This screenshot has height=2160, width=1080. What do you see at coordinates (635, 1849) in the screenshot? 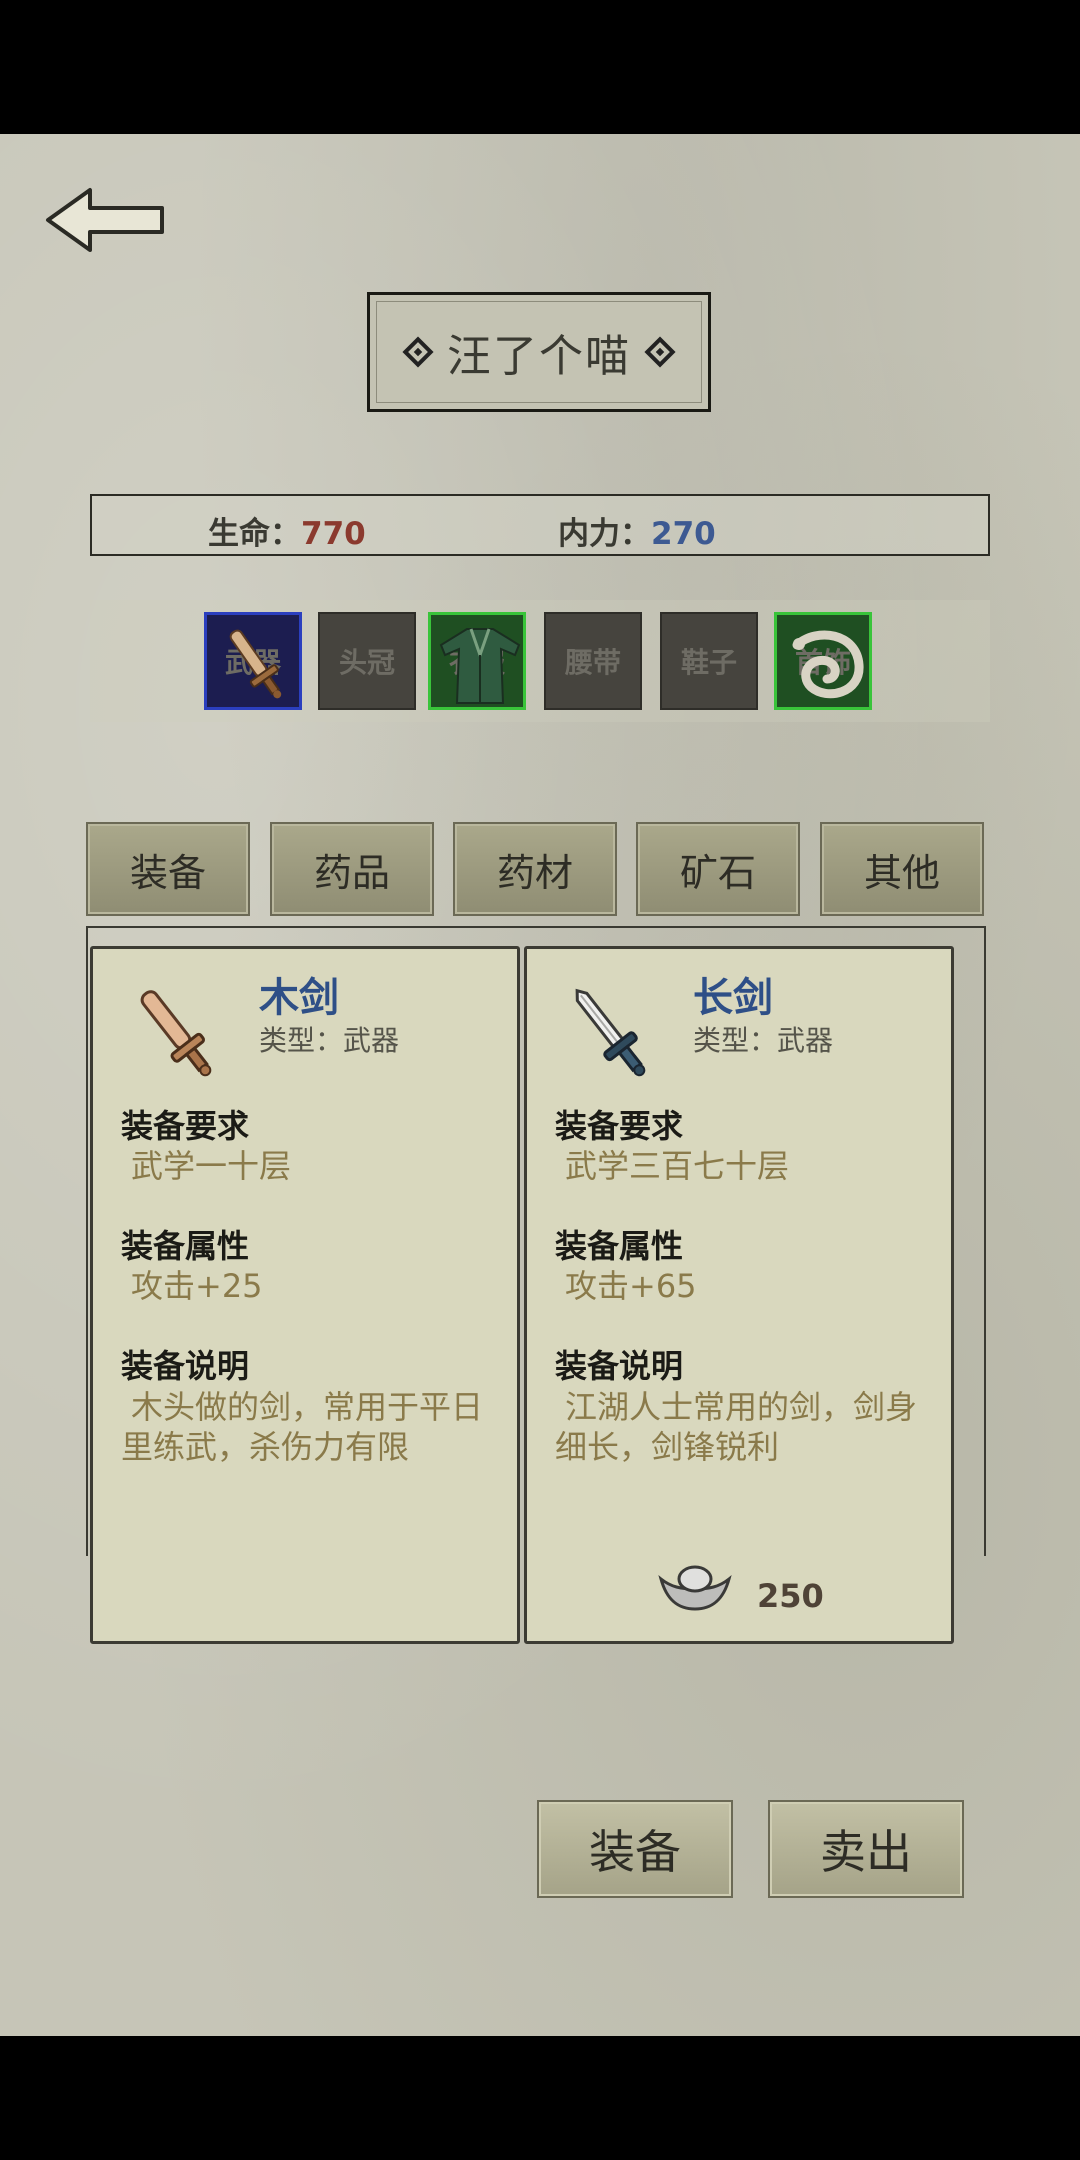
I see `equip-button: 装备` at bounding box center [635, 1849].